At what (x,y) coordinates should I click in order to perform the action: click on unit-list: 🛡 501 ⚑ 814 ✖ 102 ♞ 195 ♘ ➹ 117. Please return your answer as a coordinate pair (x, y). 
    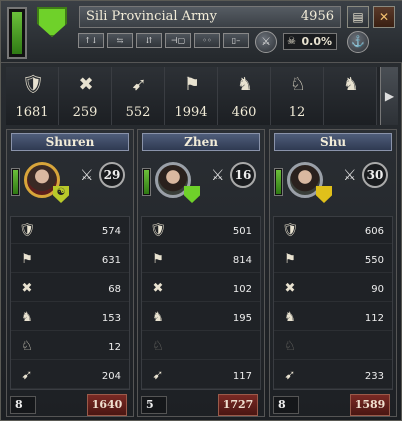
    Looking at the image, I should click on (201, 303).